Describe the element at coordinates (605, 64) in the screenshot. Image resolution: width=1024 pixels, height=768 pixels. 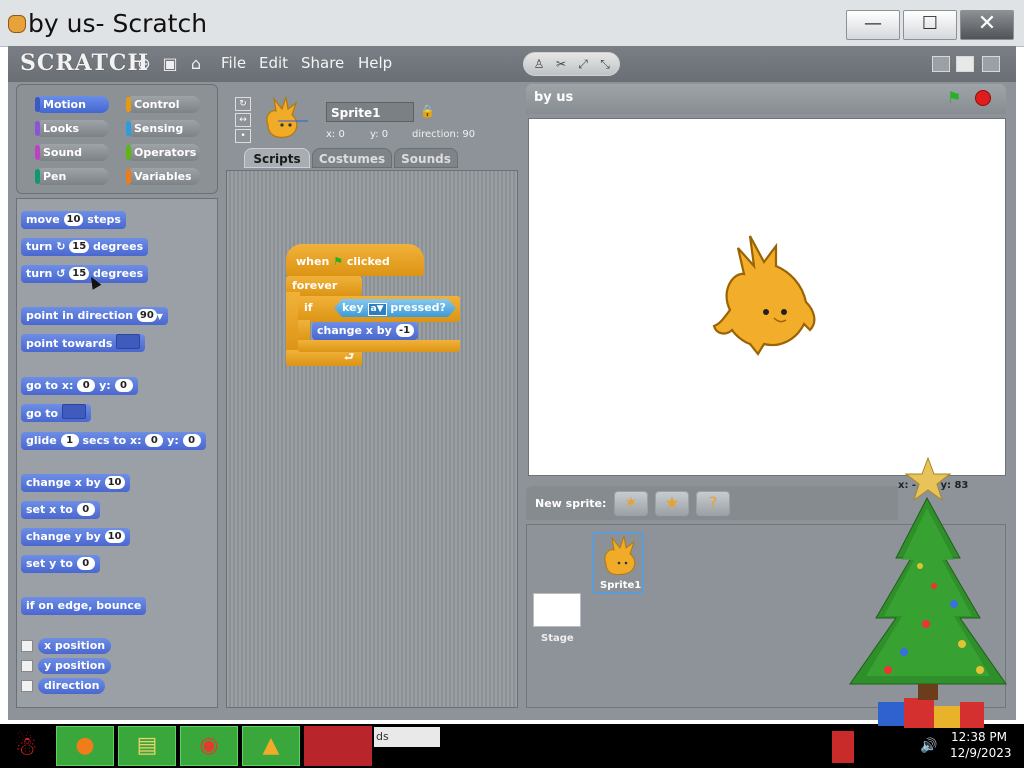
I see `shrink-tool-icon: ⤡` at that location.